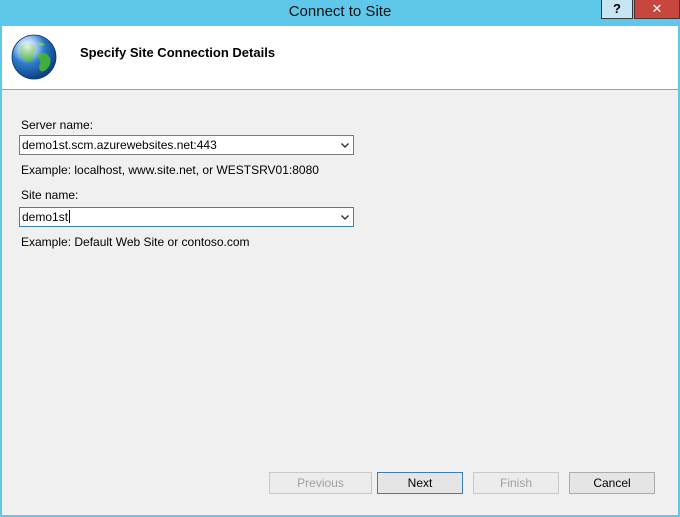 The image size is (680, 517). I want to click on server-name-value: demo1st.scm.azurewebsites.net:443, so click(119, 145).